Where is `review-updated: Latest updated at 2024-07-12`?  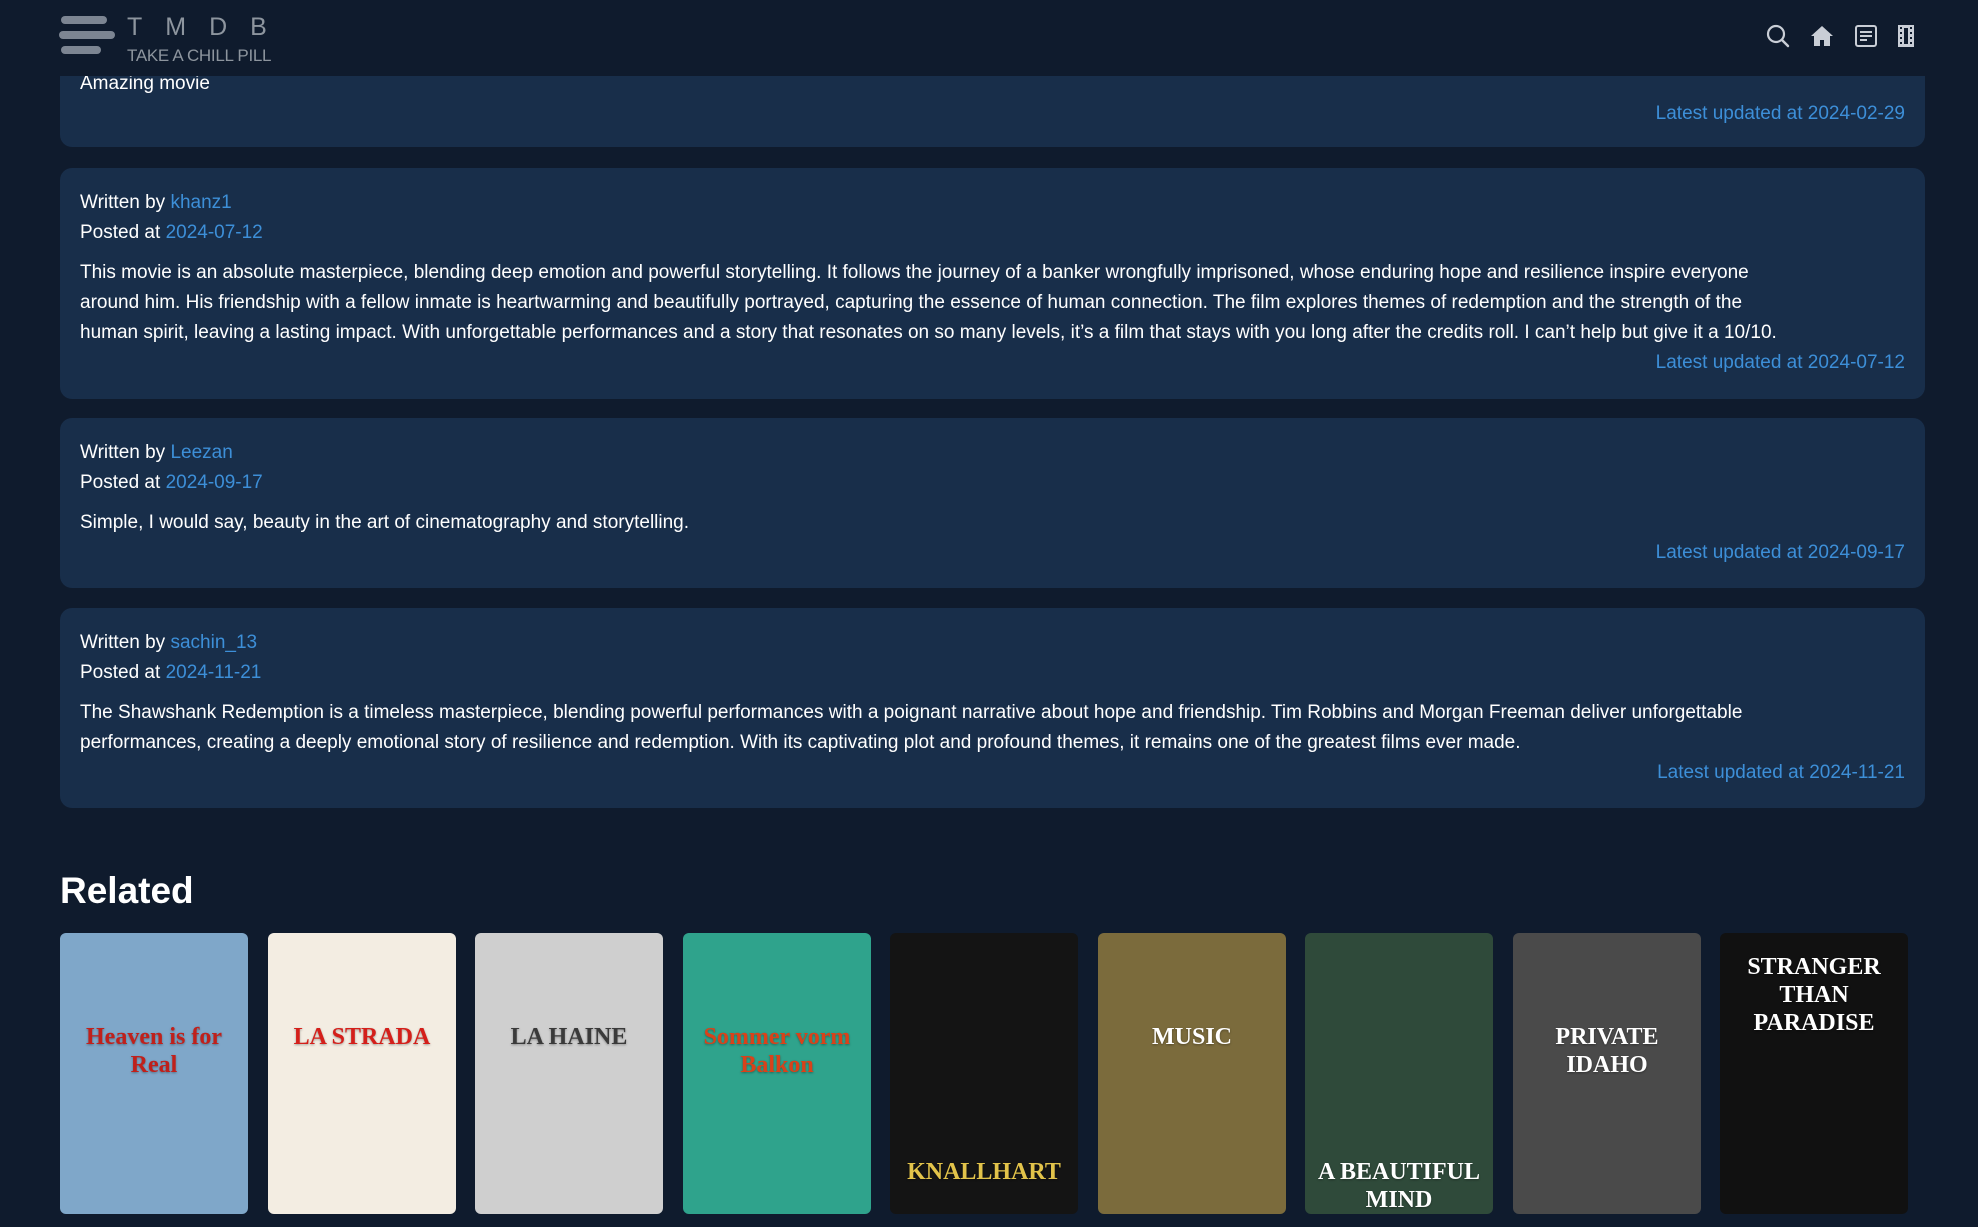 review-updated: Latest updated at 2024-07-12 is located at coordinates (992, 363).